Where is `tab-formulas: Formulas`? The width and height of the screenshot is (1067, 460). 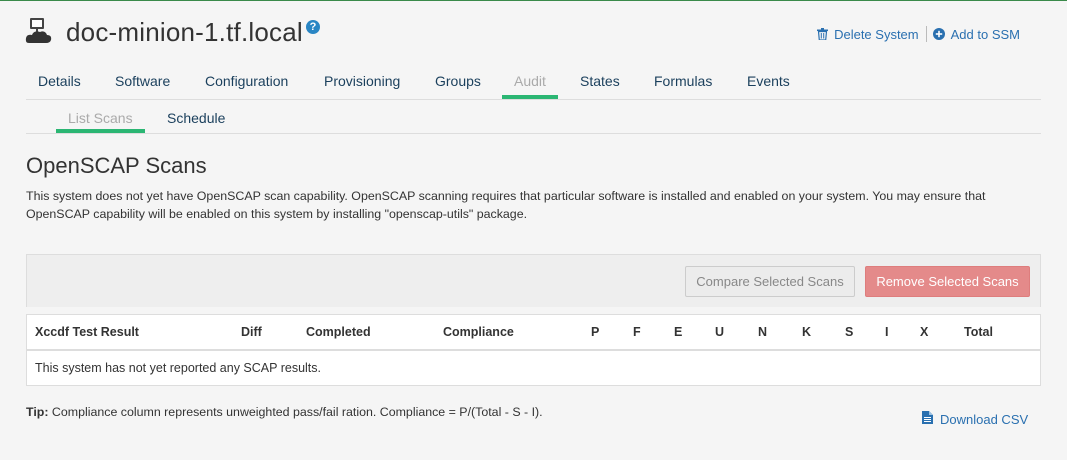 tab-formulas: Formulas is located at coordinates (683, 81).